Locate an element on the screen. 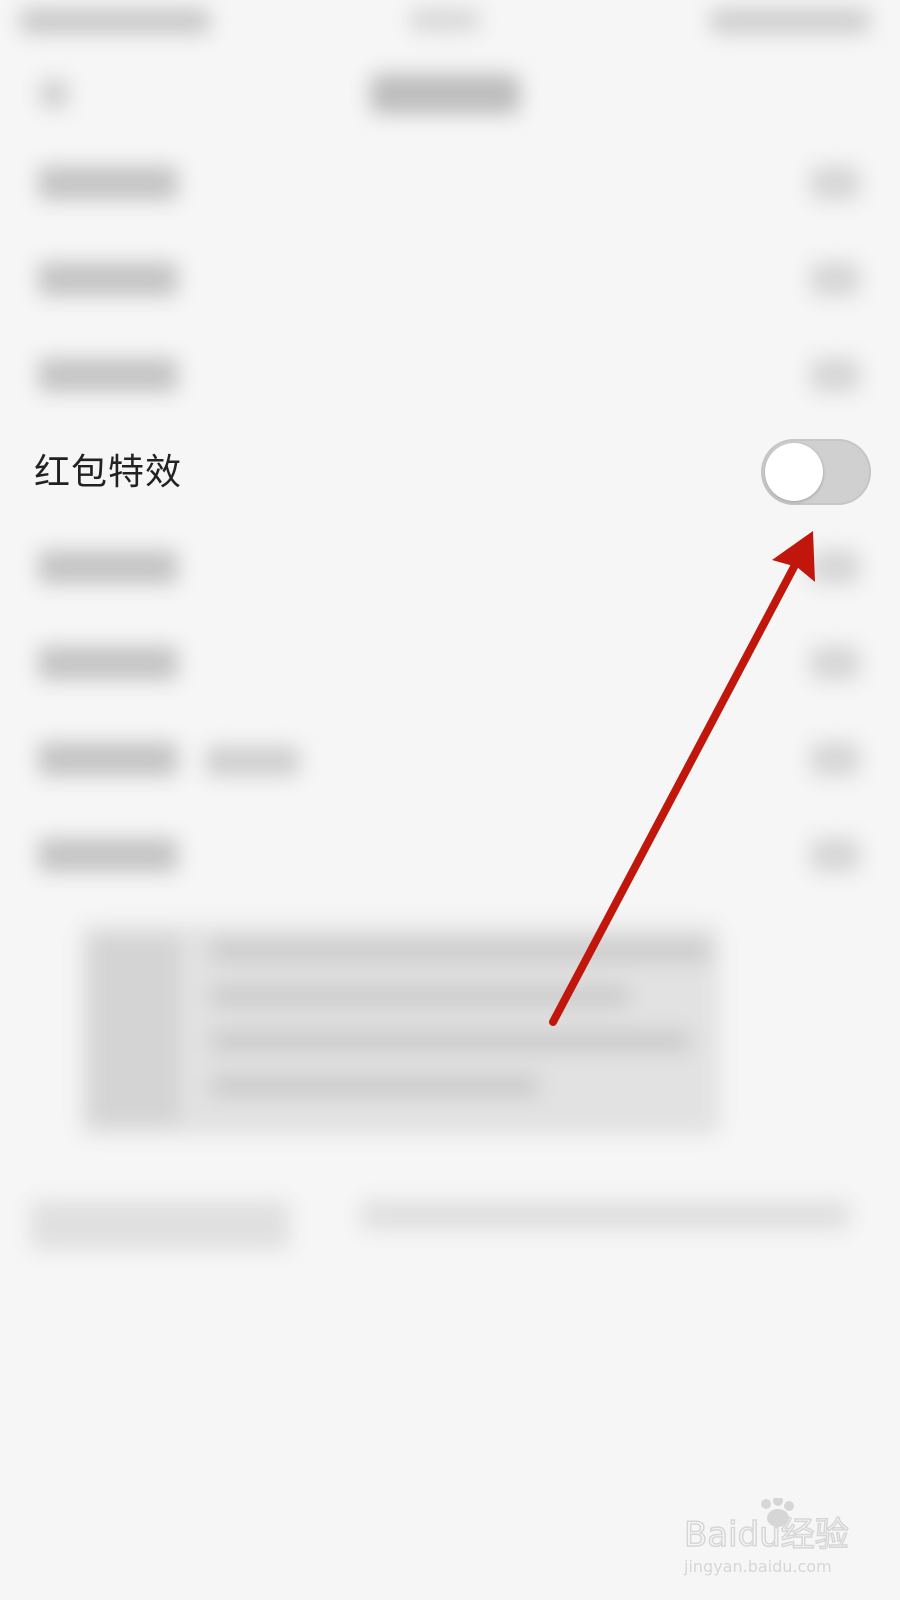 Image resolution: width=900 pixels, height=1600 pixels. red-packet-effect-toggle is located at coordinates (816, 472).